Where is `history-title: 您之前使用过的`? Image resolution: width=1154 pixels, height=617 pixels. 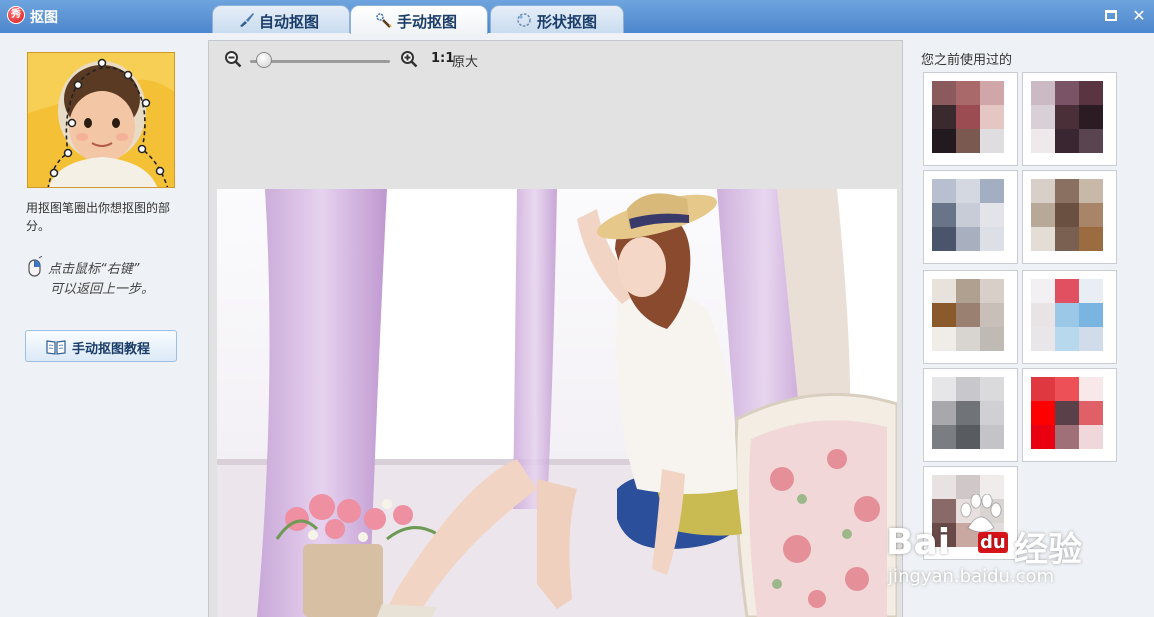 history-title: 您之前使用过的 is located at coordinates (967, 60).